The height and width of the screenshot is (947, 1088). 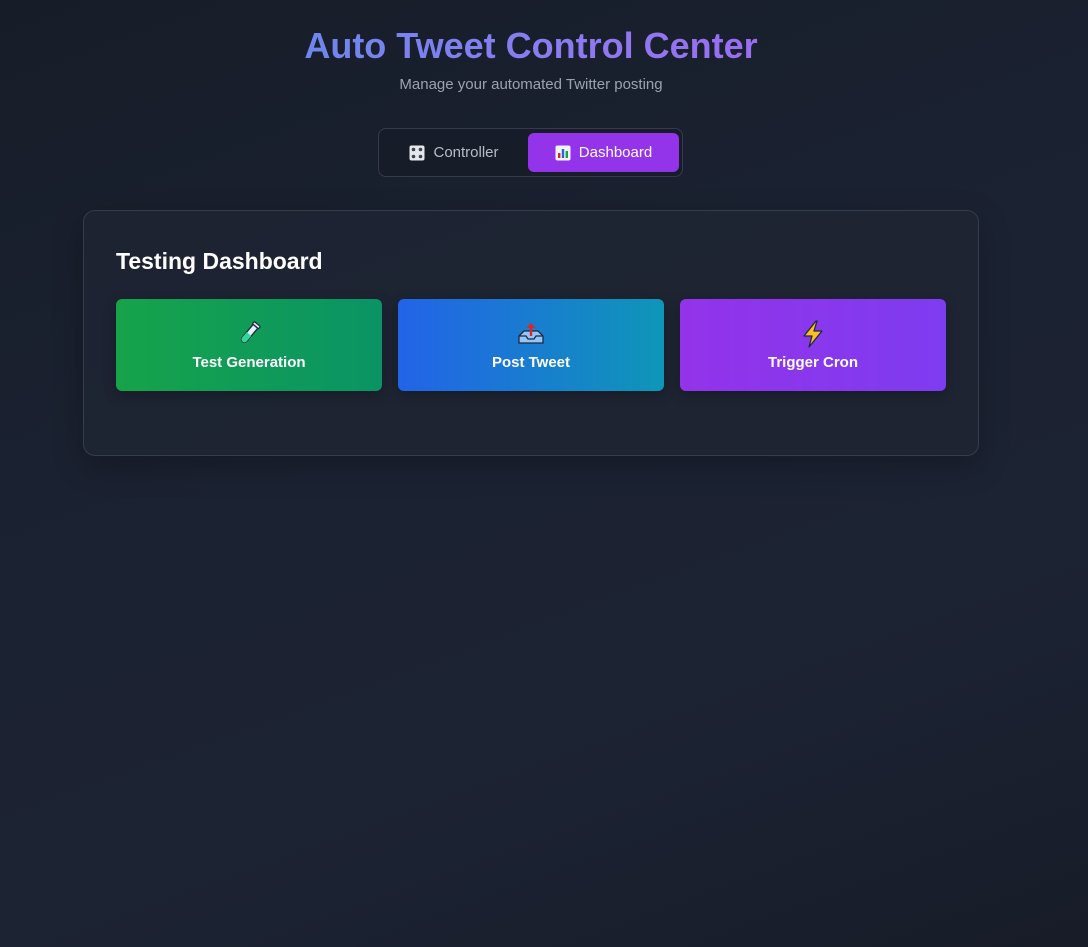 What do you see at coordinates (417, 153) in the screenshot?
I see `control-knobs-icon` at bounding box center [417, 153].